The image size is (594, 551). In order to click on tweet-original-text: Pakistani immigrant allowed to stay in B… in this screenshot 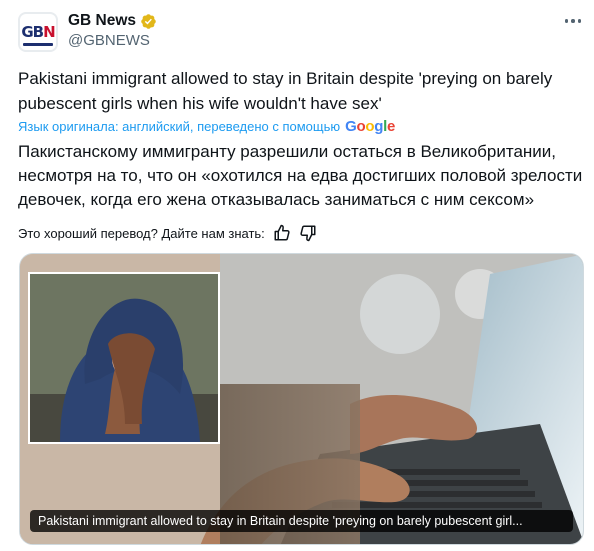, I will do `click(285, 91)`.